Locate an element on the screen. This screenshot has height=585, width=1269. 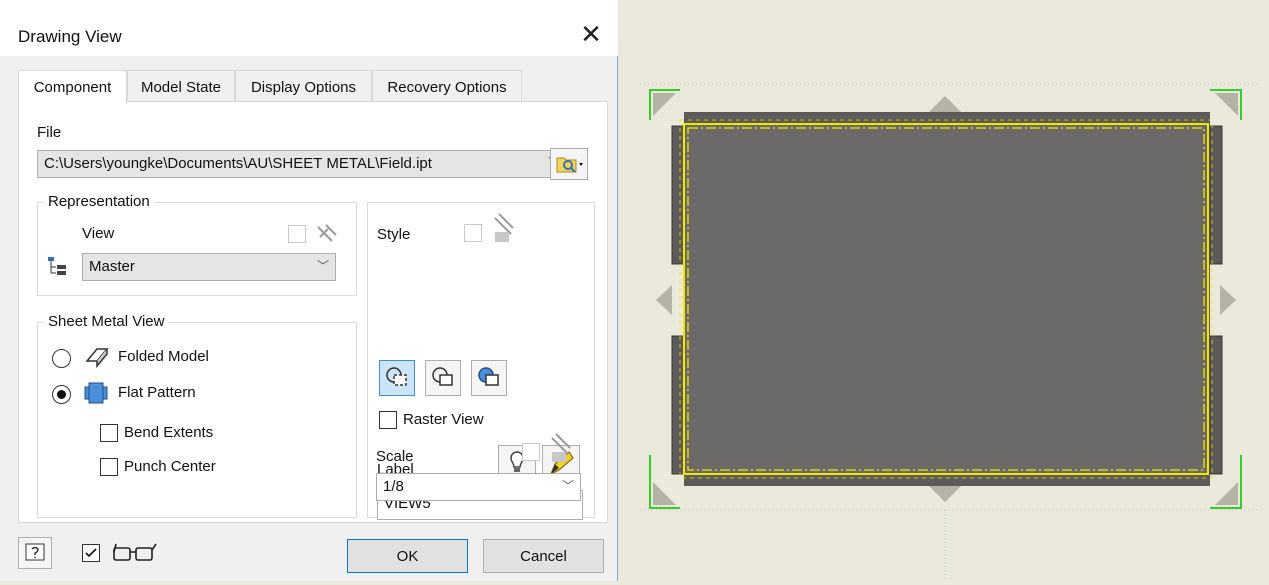
preview-checkbox is located at coordinates (91, 553).